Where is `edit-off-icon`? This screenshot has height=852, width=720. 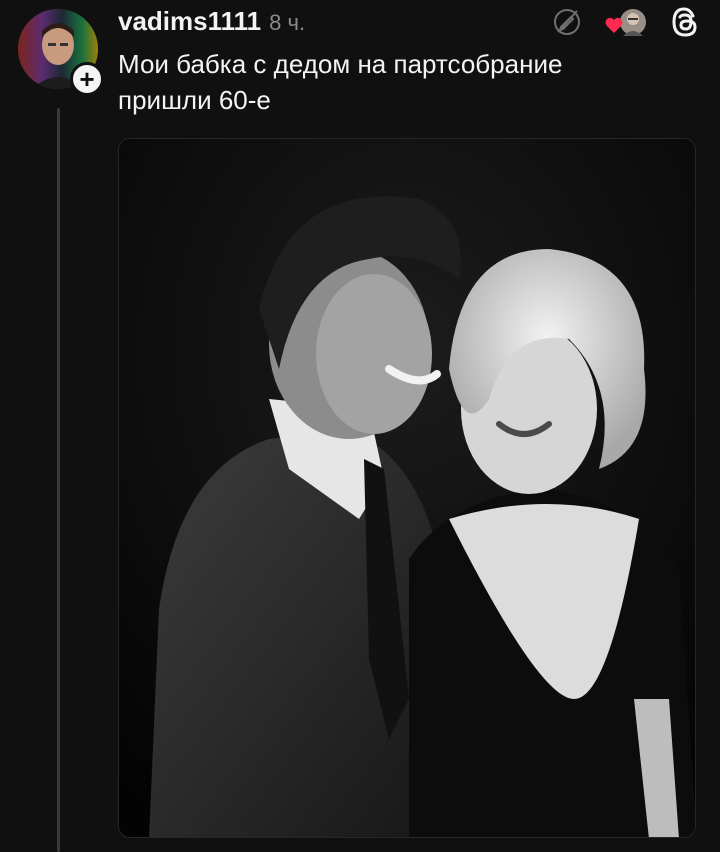 edit-off-icon is located at coordinates (567, 22).